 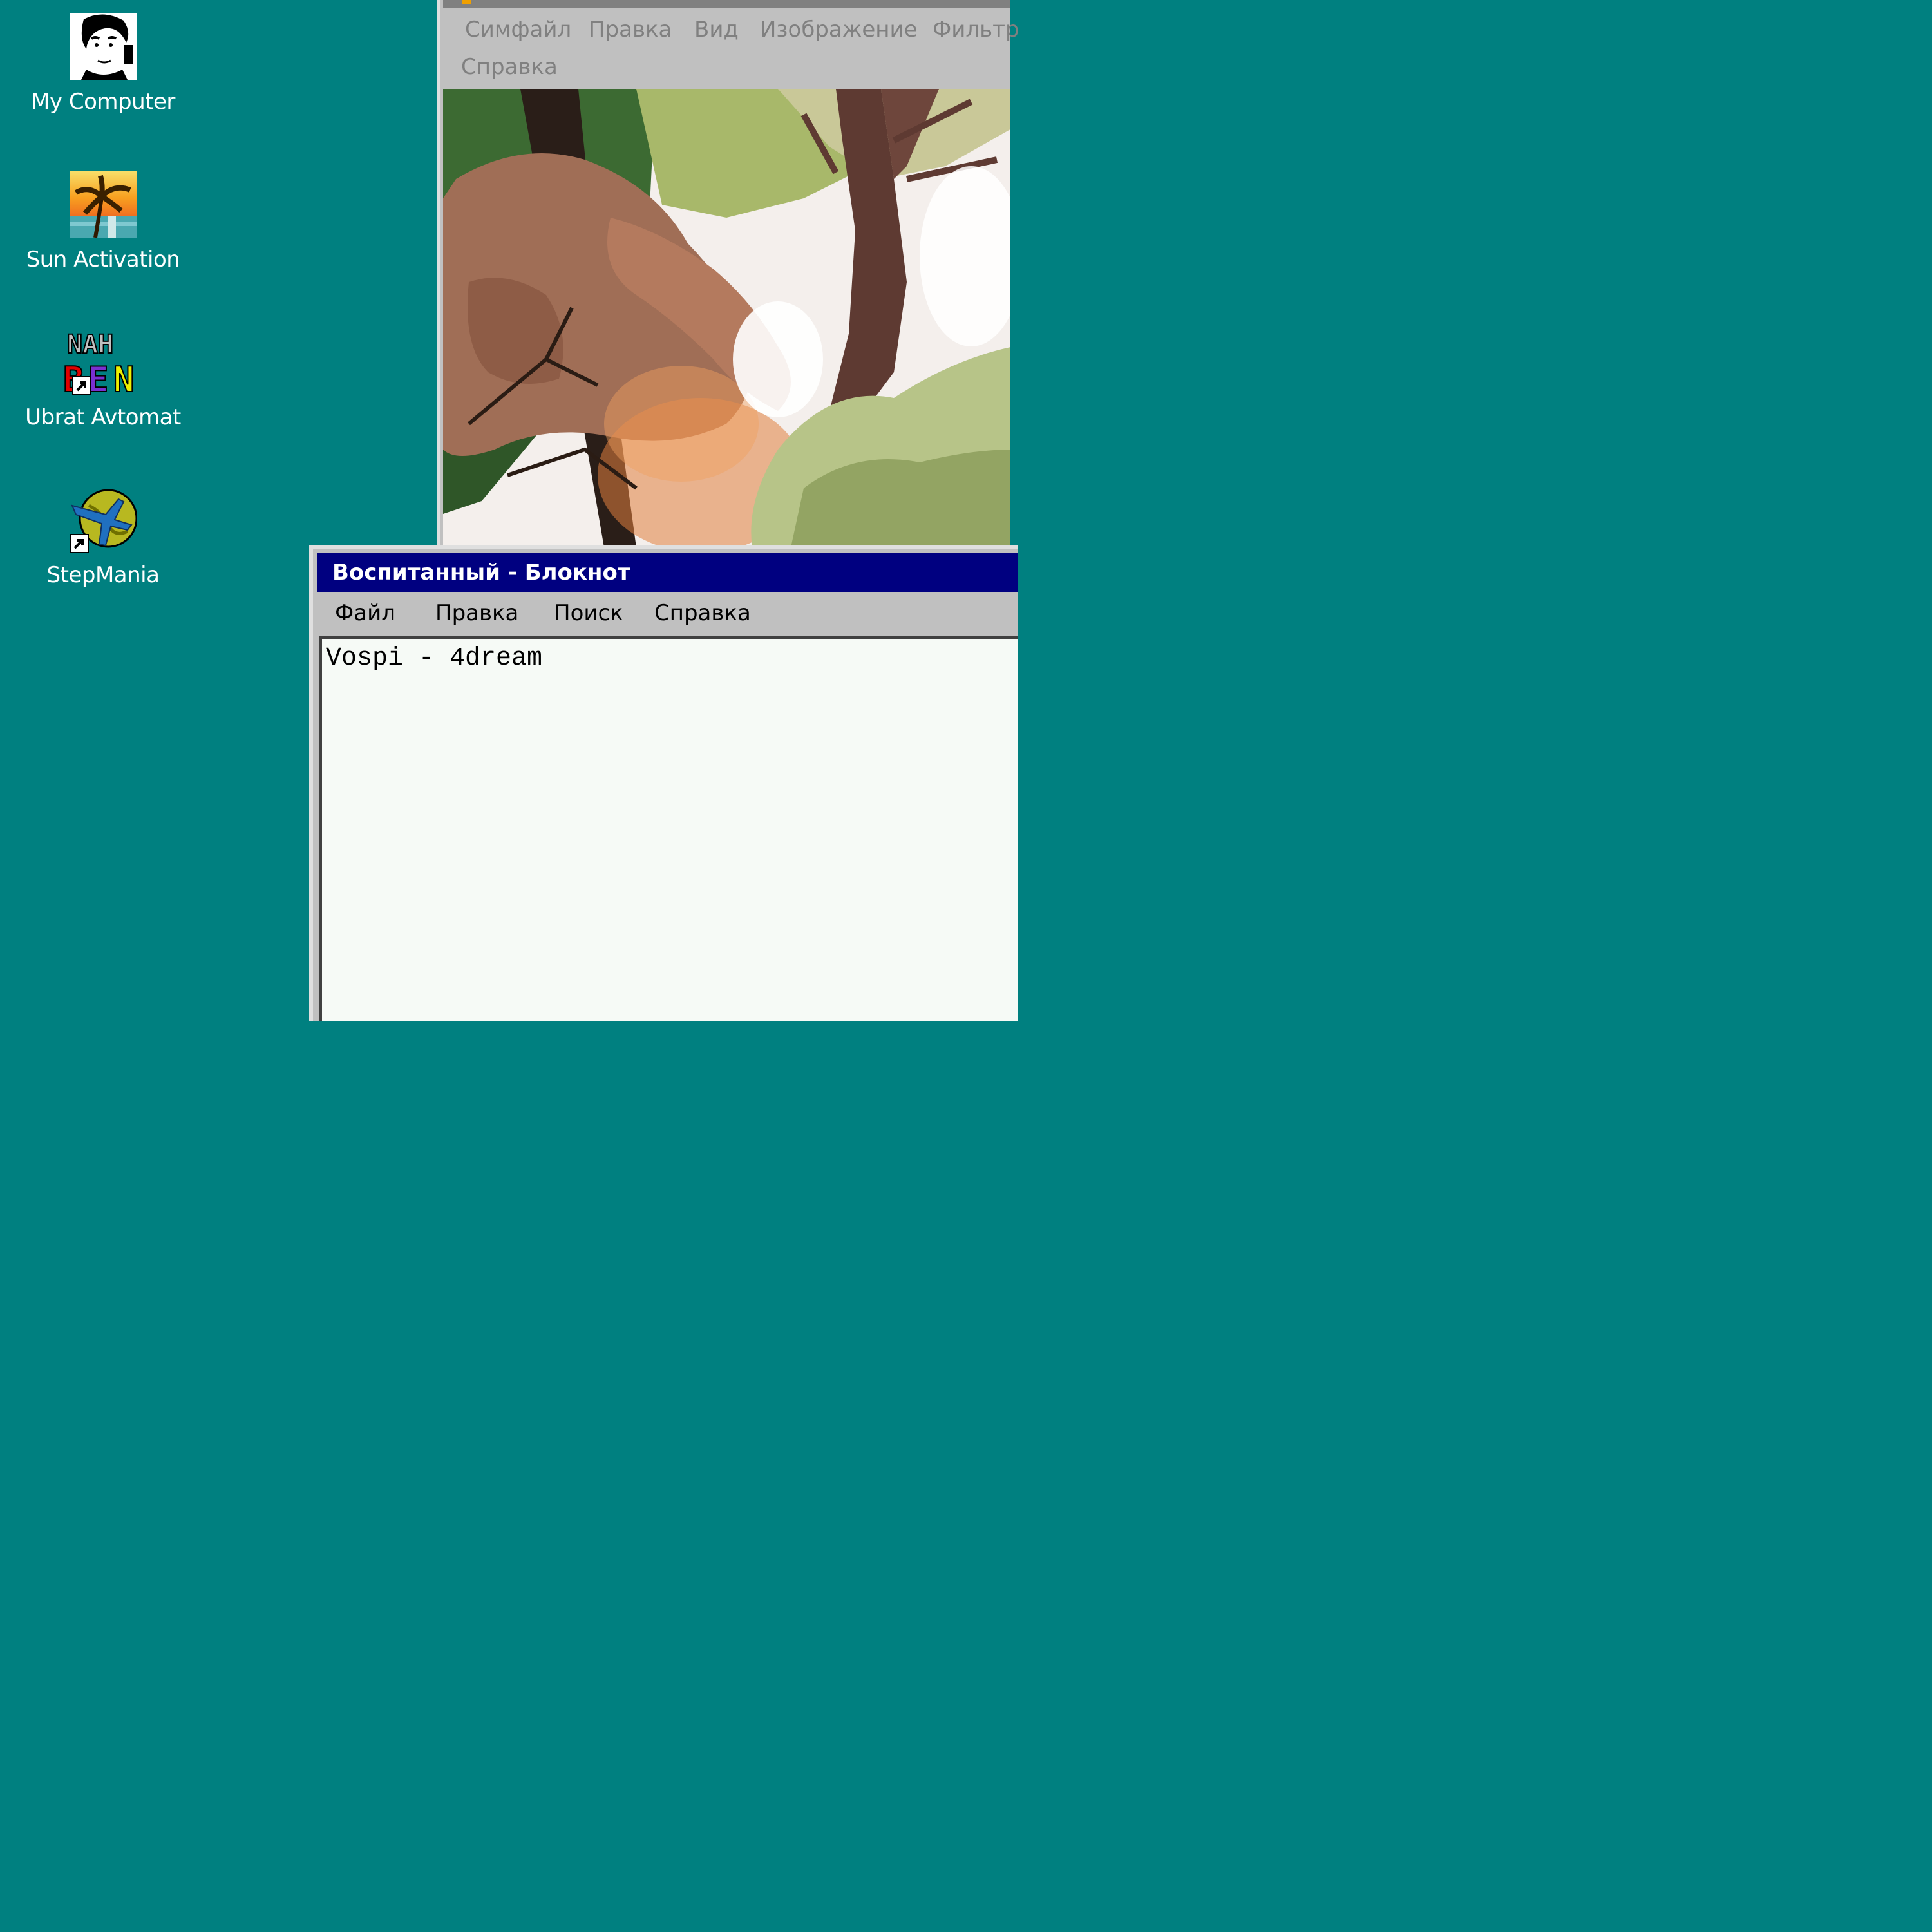 I want to click on tree-photo, so click(x=726, y=318).